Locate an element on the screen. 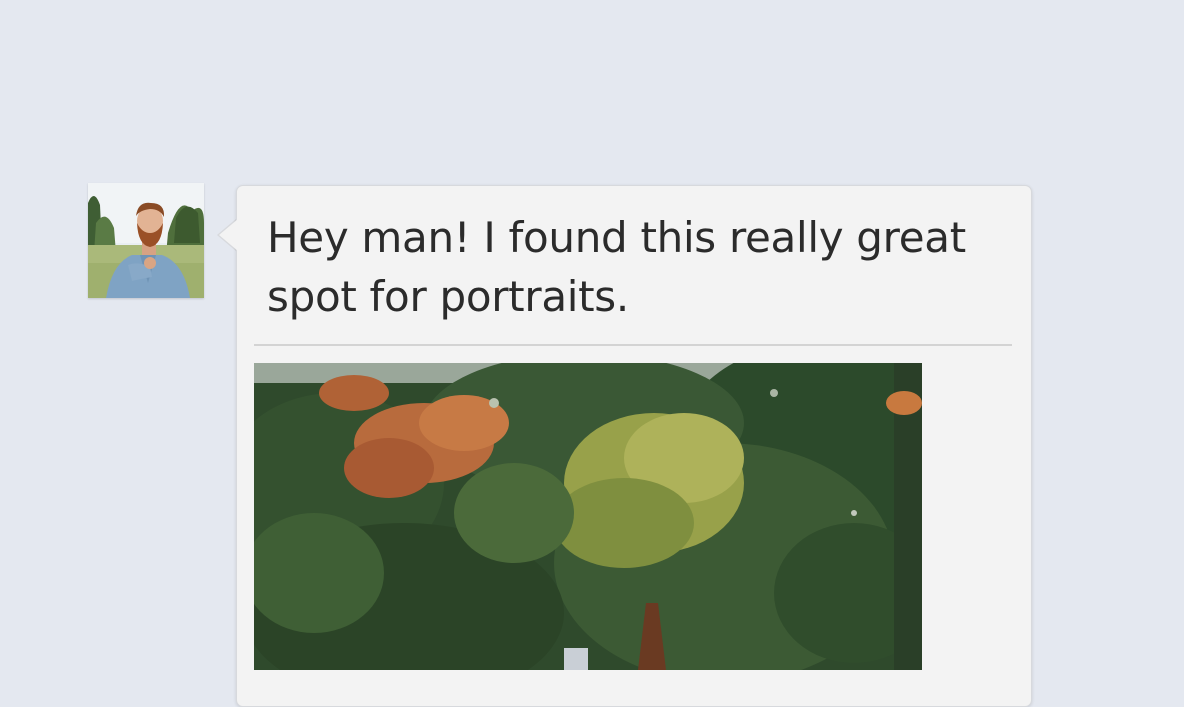 The width and height of the screenshot is (1184, 707). sender-avatar is located at coordinates (146, 240).